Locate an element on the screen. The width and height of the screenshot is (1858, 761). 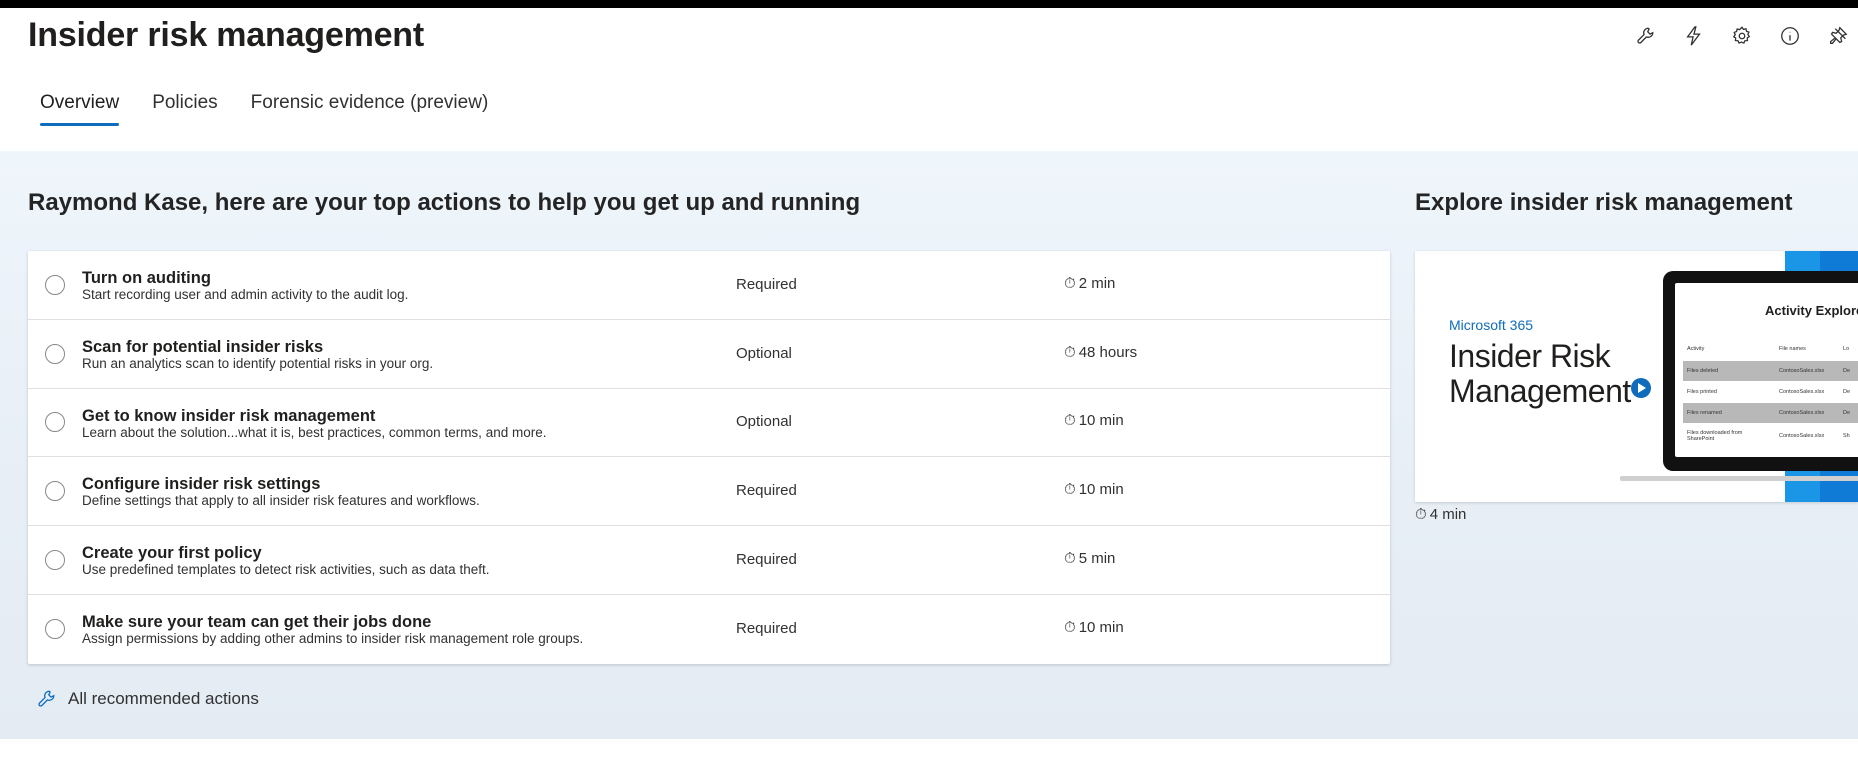
screen-row: Files deleted ContosoSales.xlsx De is located at coordinates (1770, 371).